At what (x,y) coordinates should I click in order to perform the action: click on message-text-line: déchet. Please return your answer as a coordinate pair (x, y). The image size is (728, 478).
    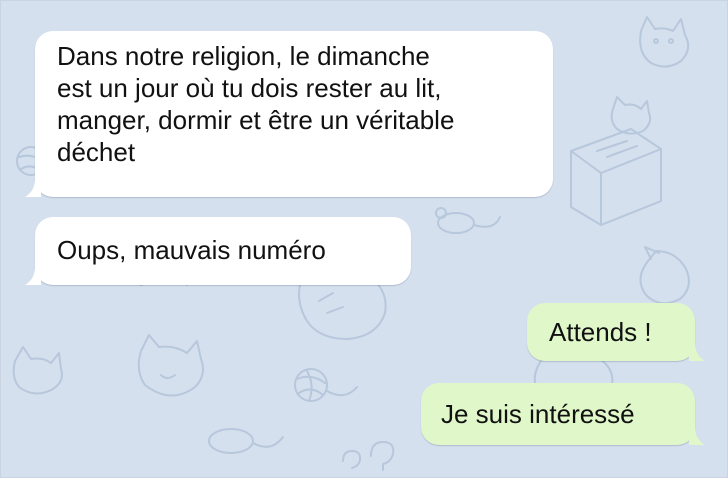
    Looking at the image, I should click on (96, 152).